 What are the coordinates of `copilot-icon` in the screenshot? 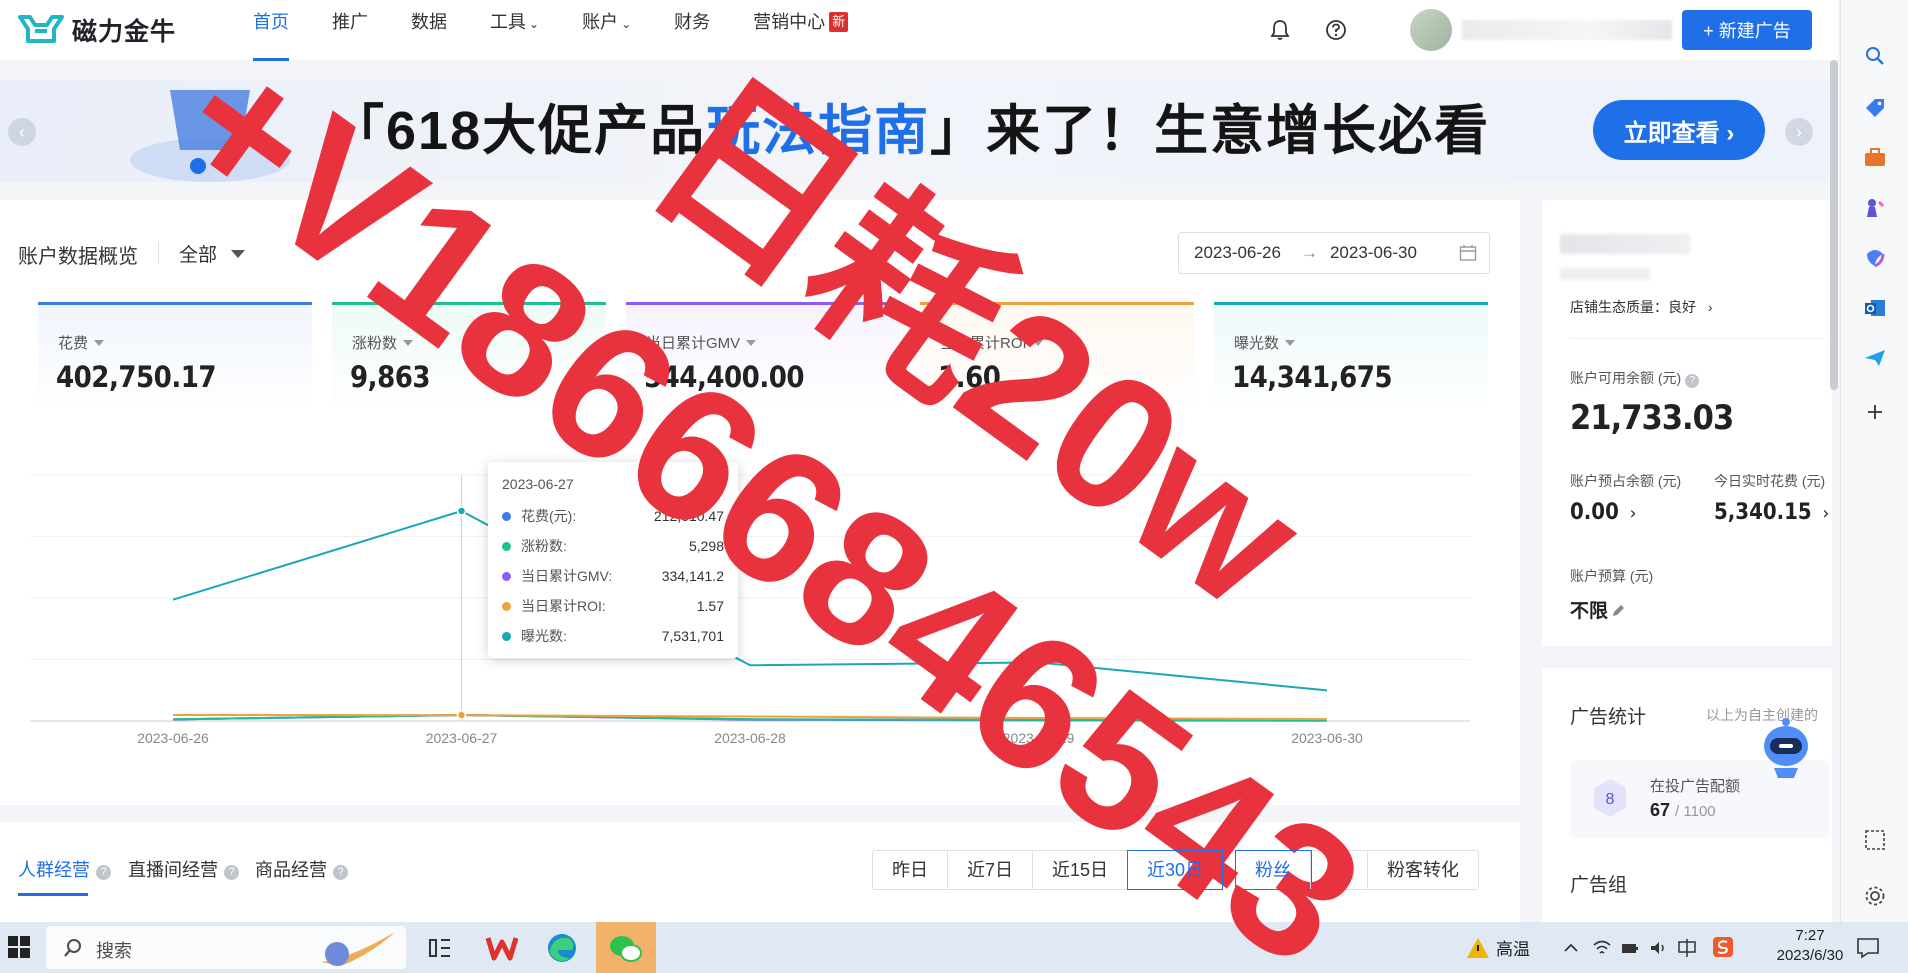 It's located at (1875, 258).